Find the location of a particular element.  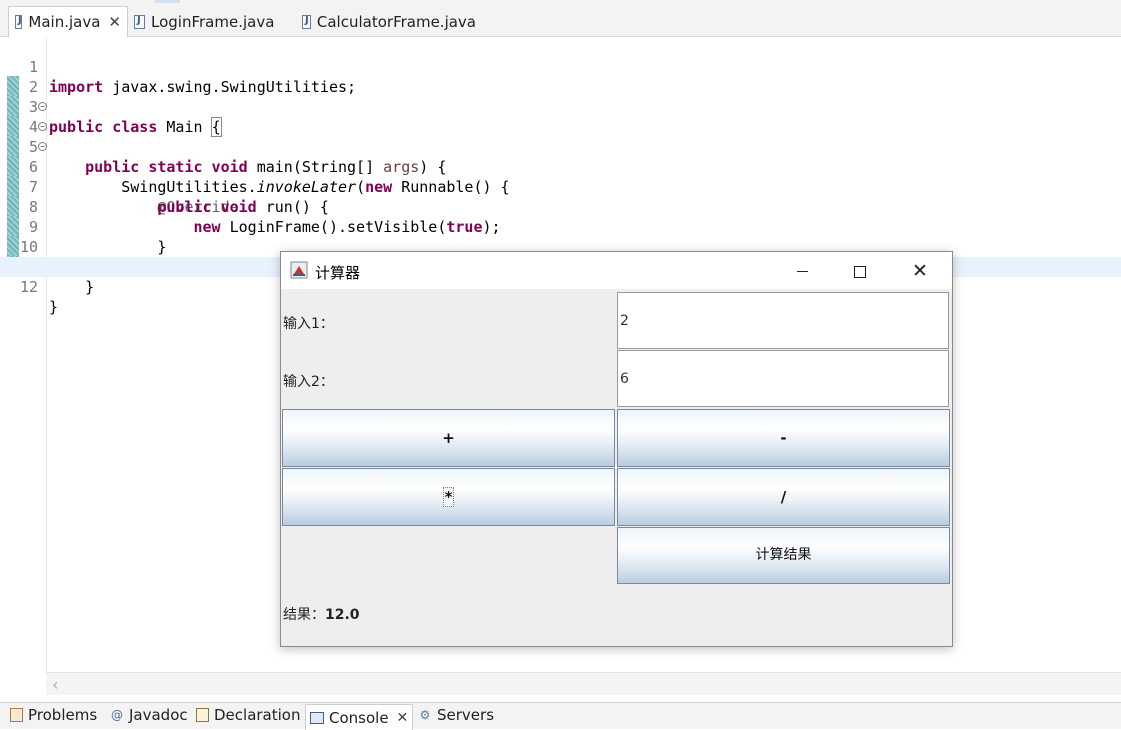

console-icon is located at coordinates (317, 717).